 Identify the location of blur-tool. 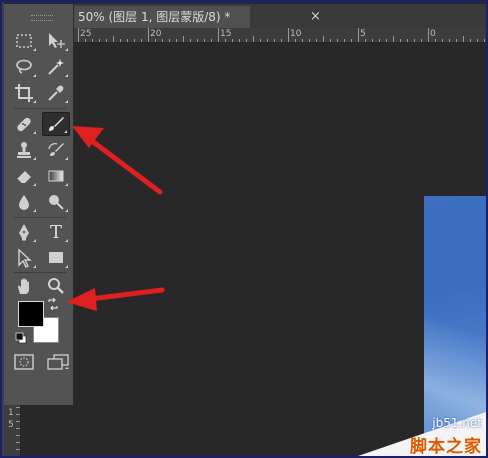
(24, 202).